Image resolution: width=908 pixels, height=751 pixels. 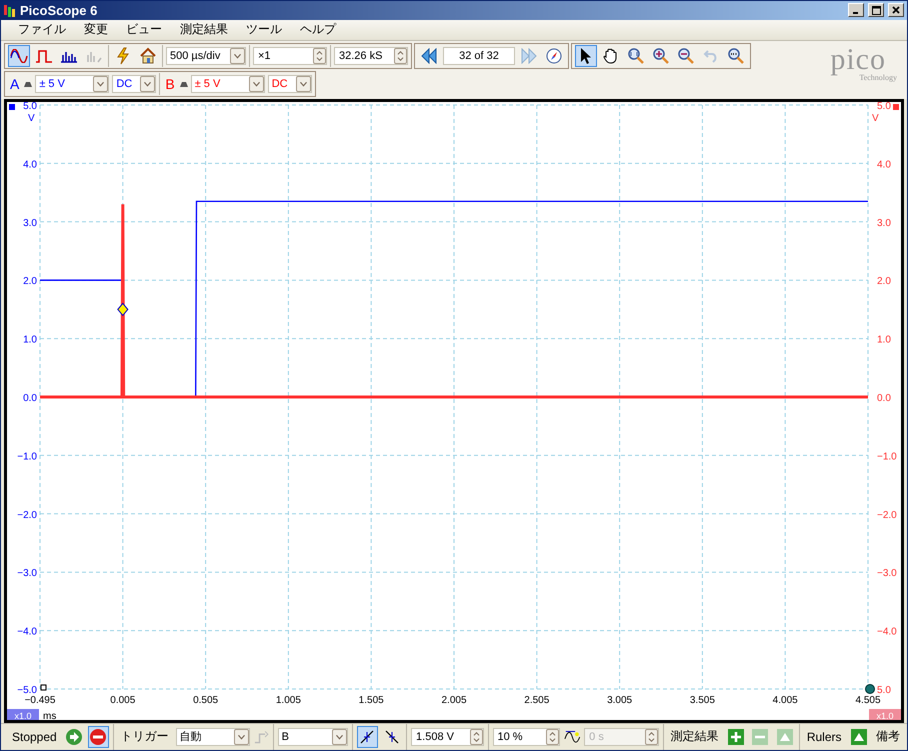 What do you see at coordinates (824, 737) in the screenshot?
I see `rulers-label: Rulers` at bounding box center [824, 737].